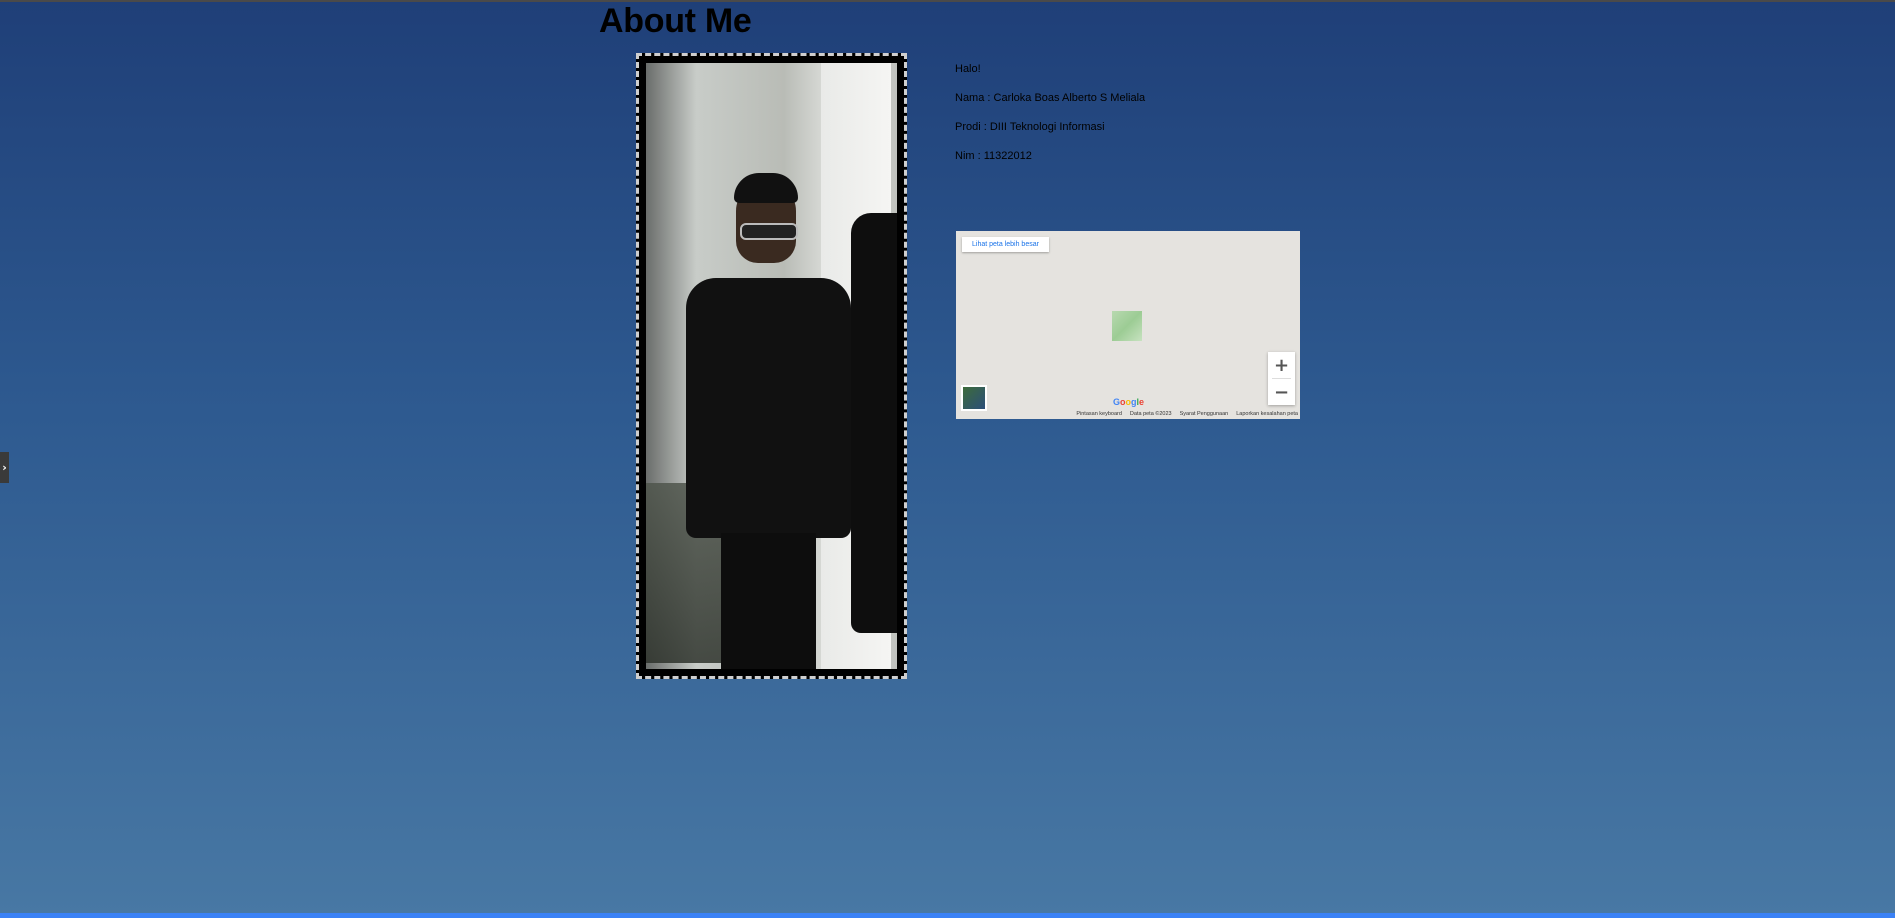 This screenshot has width=1895, height=918. Describe the element at coordinates (1129, 402) in the screenshot. I see `google-logo: Google` at that location.